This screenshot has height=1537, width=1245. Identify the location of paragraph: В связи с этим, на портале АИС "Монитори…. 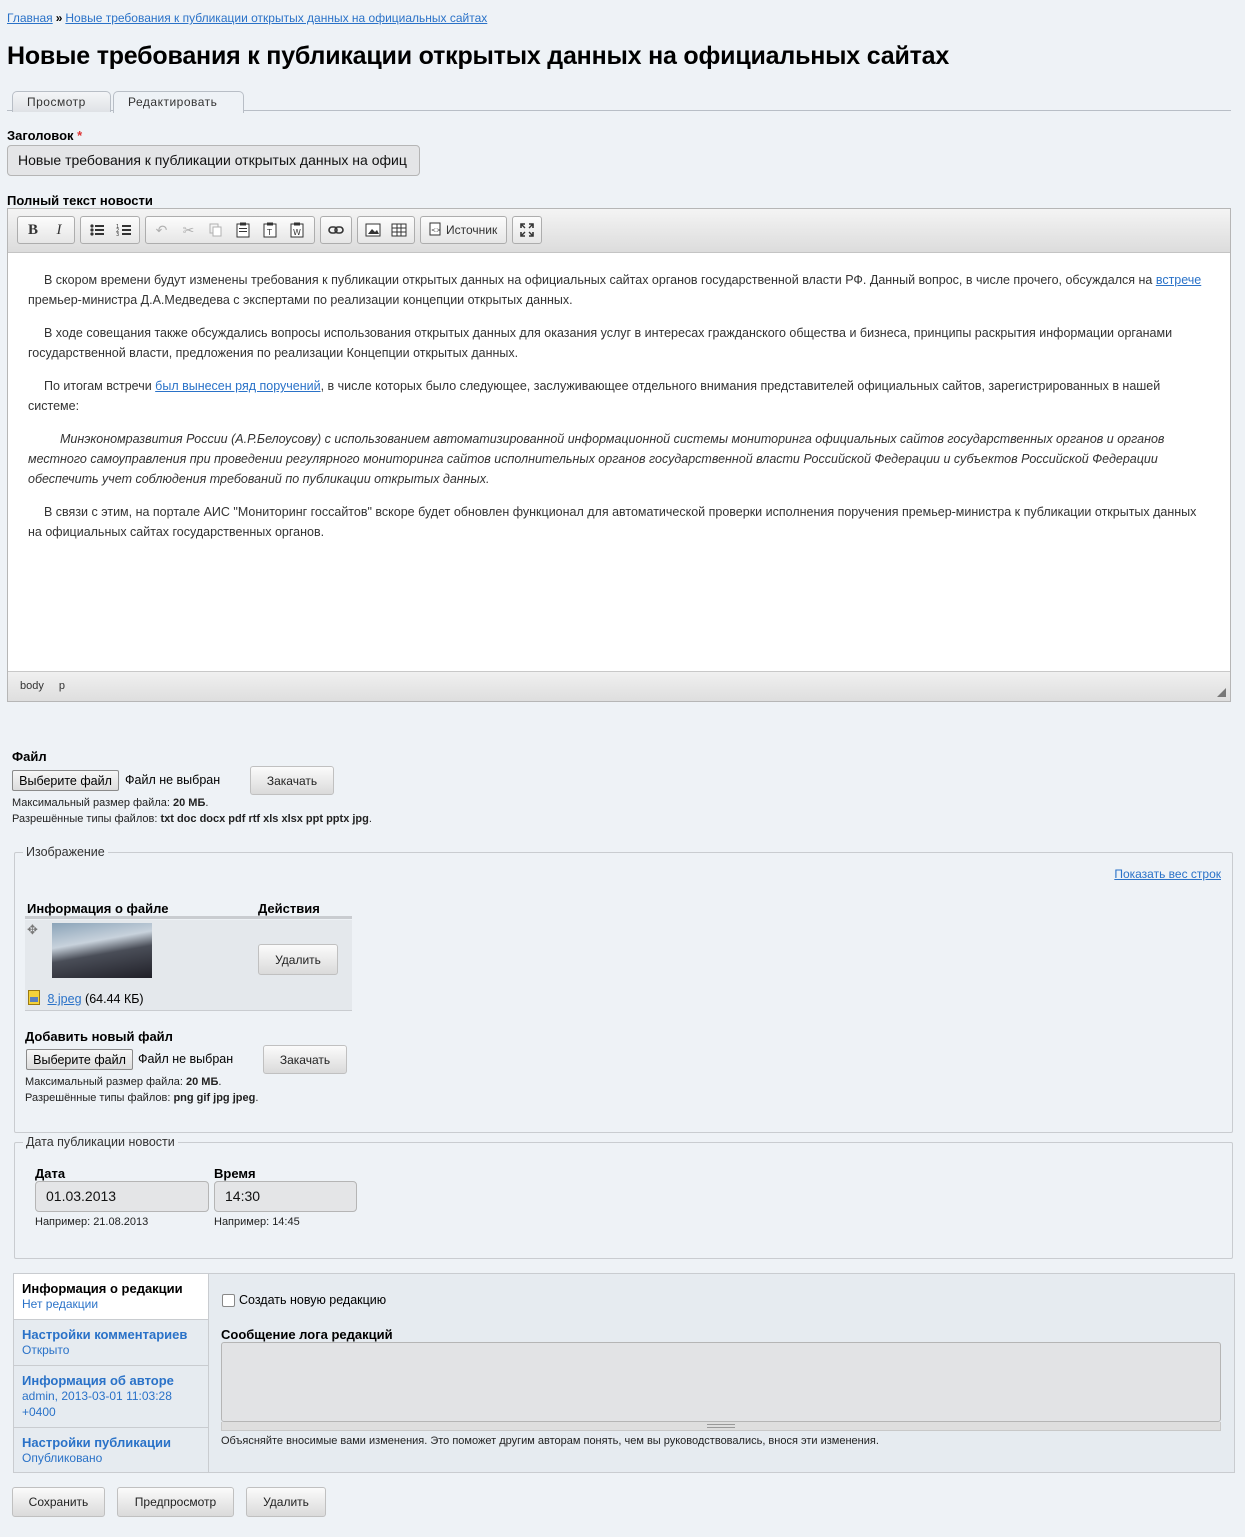
(612, 522).